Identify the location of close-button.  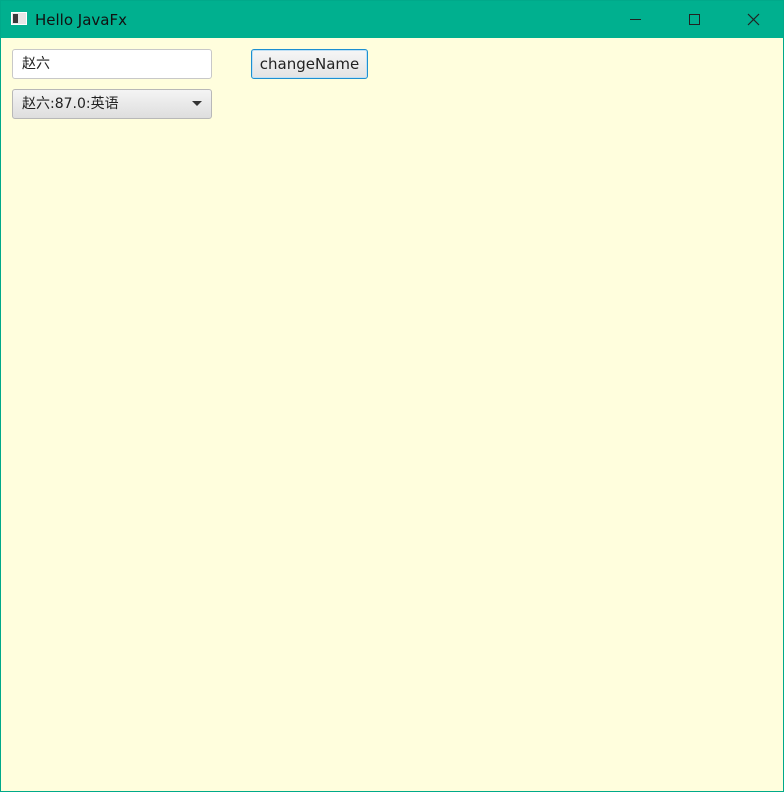
(752, 19).